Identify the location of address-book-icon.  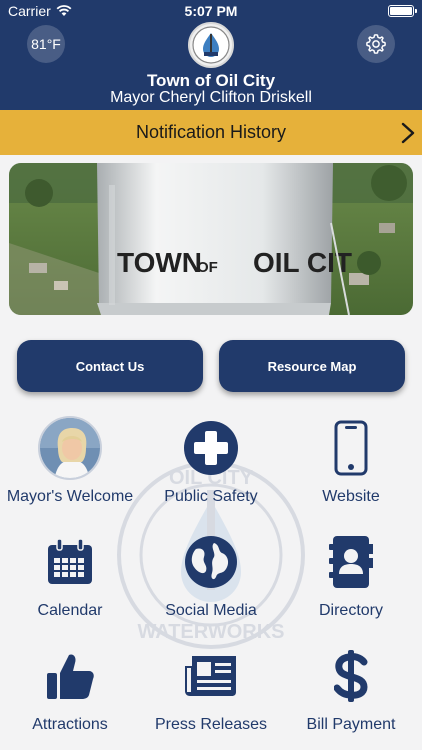
(351, 562).